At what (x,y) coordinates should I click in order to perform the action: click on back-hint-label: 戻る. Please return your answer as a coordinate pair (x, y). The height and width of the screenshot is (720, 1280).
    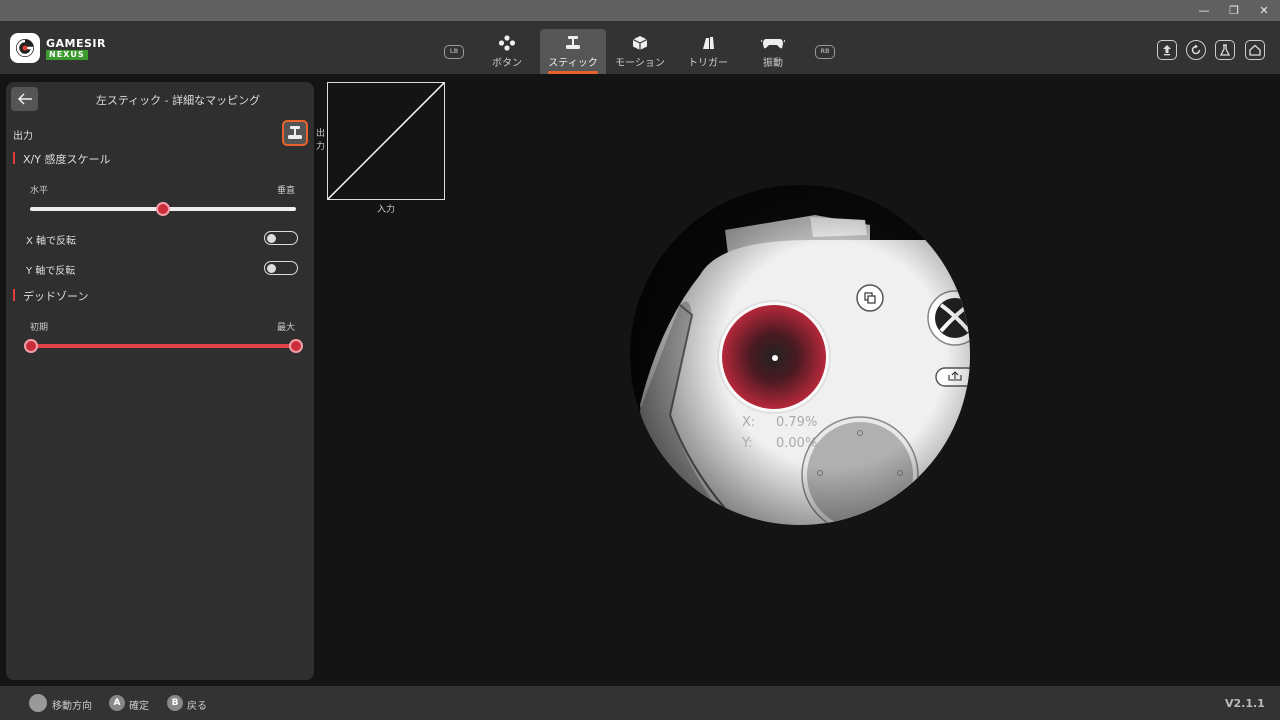
    Looking at the image, I should click on (197, 706).